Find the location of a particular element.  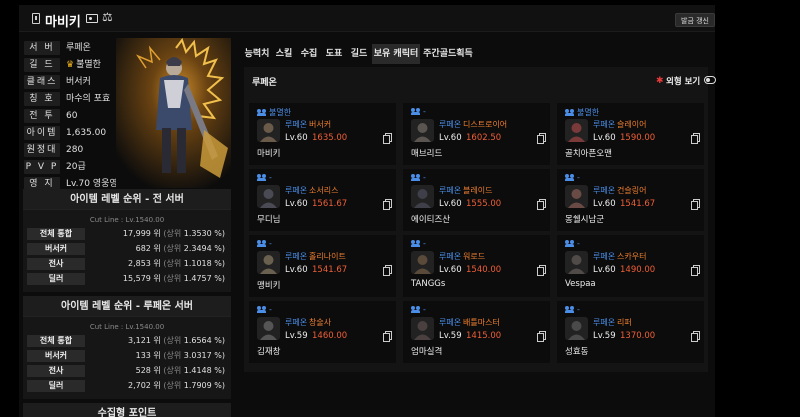

rank-label: 딜러 is located at coordinates (56, 386).